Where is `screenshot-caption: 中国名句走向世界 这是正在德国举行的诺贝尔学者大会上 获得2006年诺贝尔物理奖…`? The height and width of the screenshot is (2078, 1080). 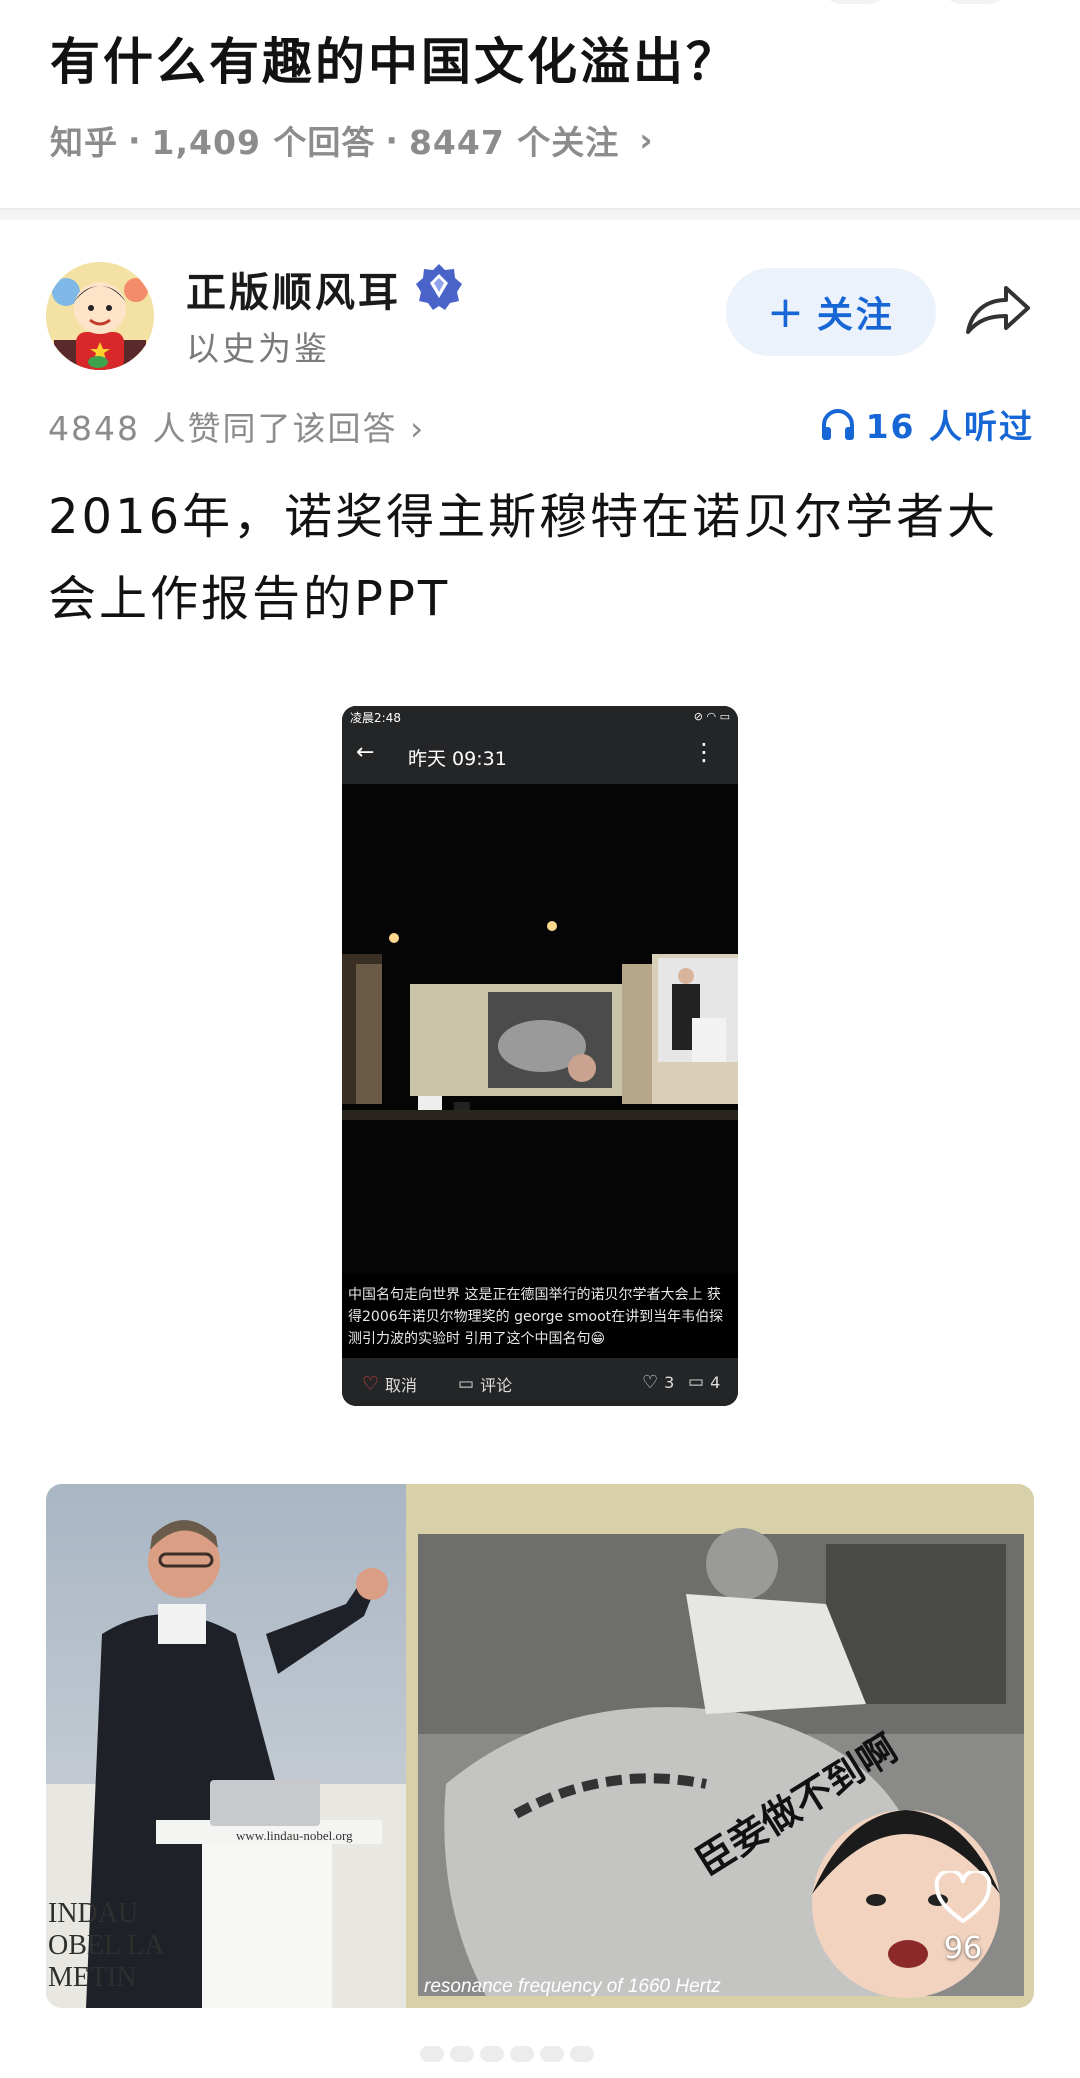
screenshot-caption: 中国名句走向世界 这是正在德国举行的诺贝尔学者大会上 获得2006年诺贝尔物理奖… is located at coordinates (536, 1317).